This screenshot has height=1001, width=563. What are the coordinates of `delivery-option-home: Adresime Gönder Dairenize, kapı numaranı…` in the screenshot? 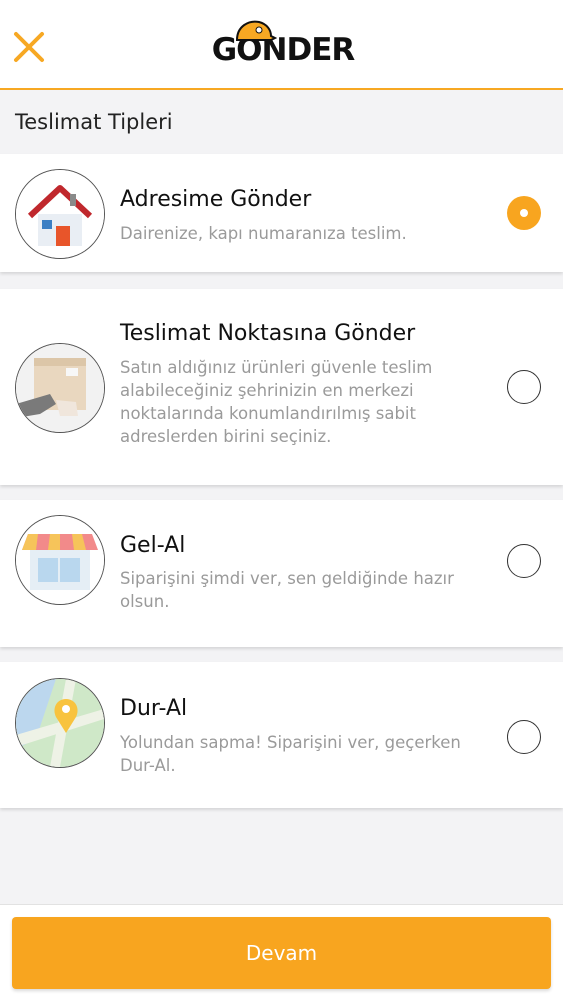 It's located at (281, 213).